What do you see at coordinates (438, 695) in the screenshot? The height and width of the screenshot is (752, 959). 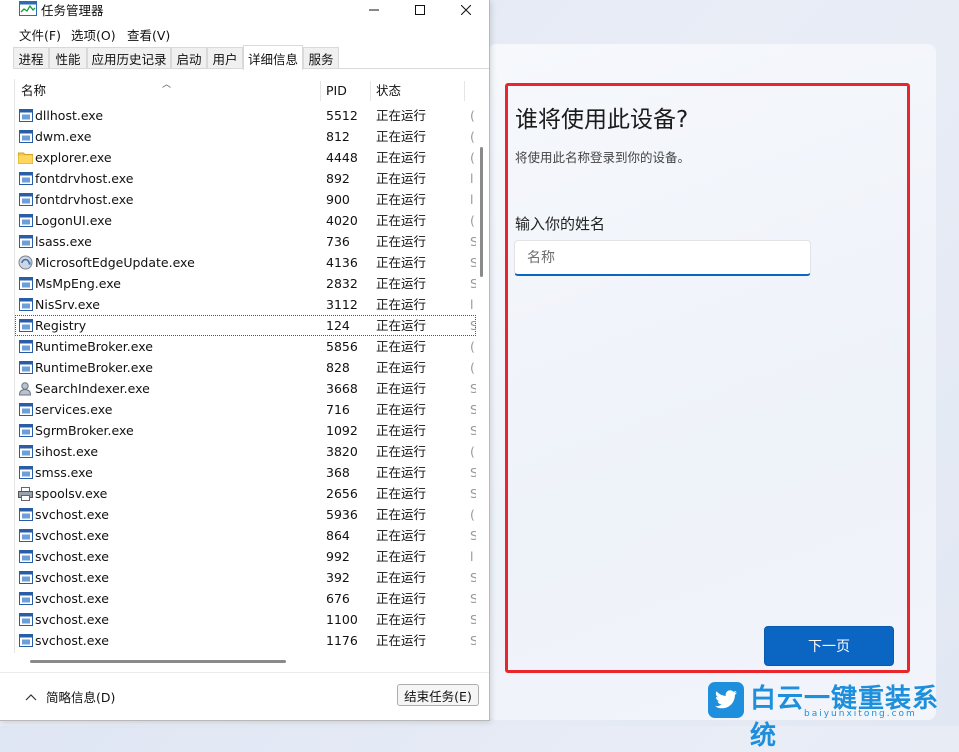 I see `end-task-button: 结束任务(E)` at bounding box center [438, 695].